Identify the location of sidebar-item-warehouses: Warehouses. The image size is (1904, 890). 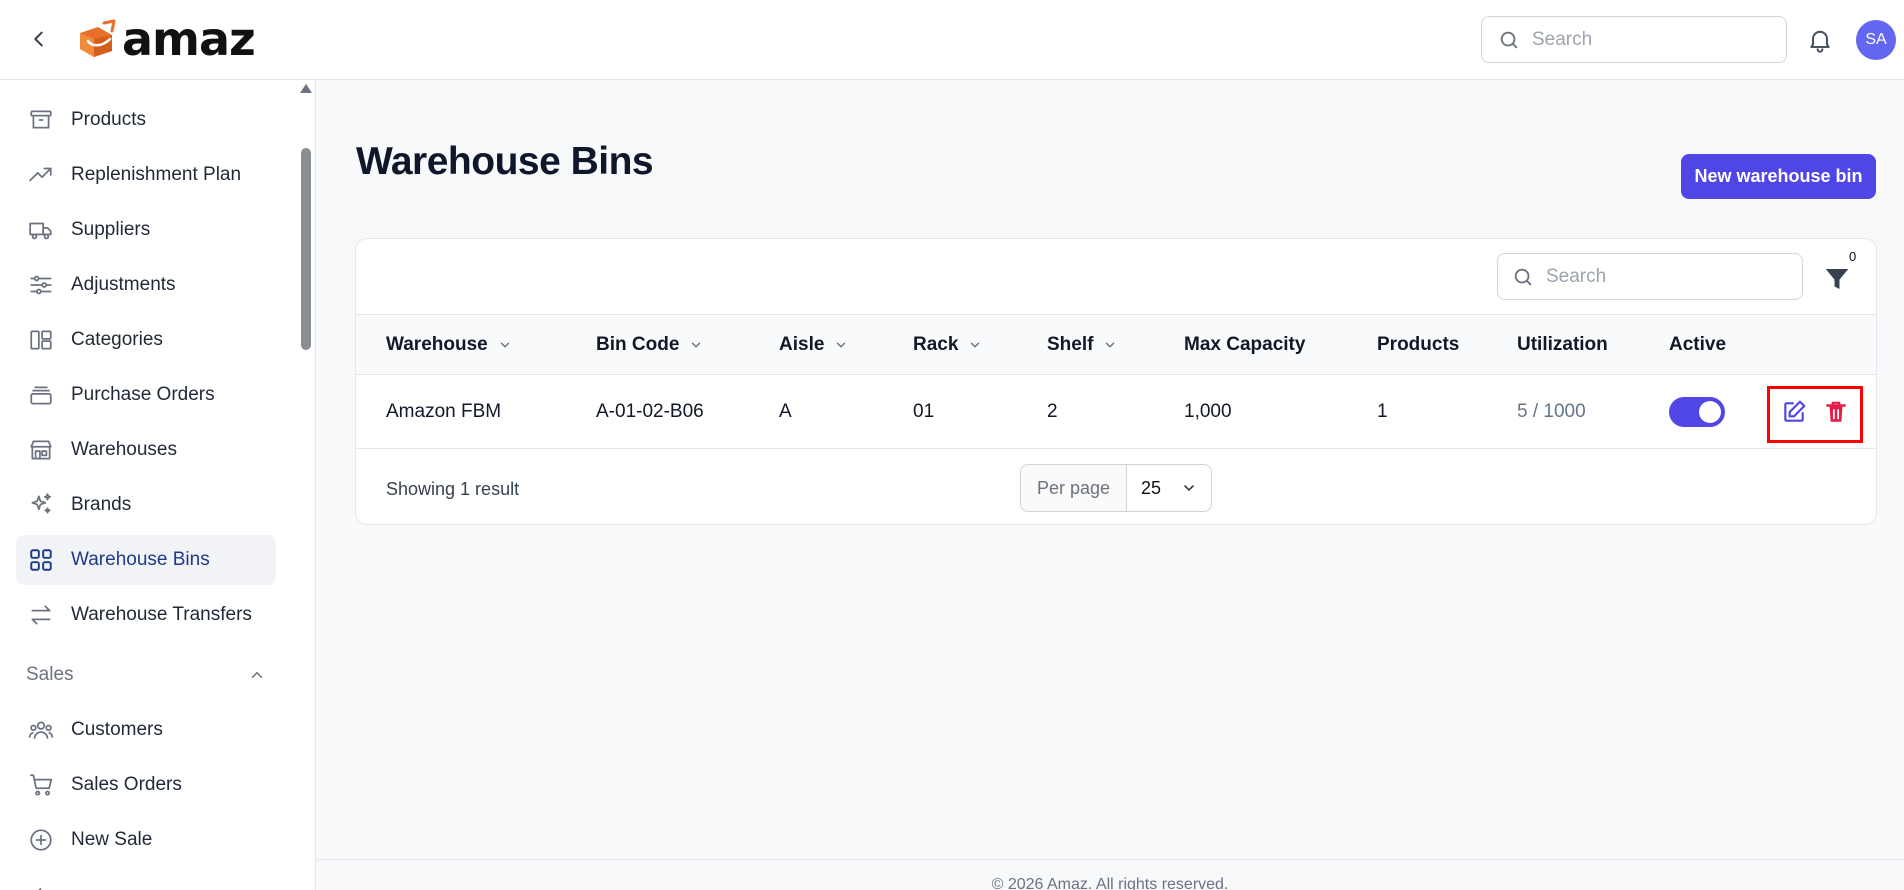
(146, 450).